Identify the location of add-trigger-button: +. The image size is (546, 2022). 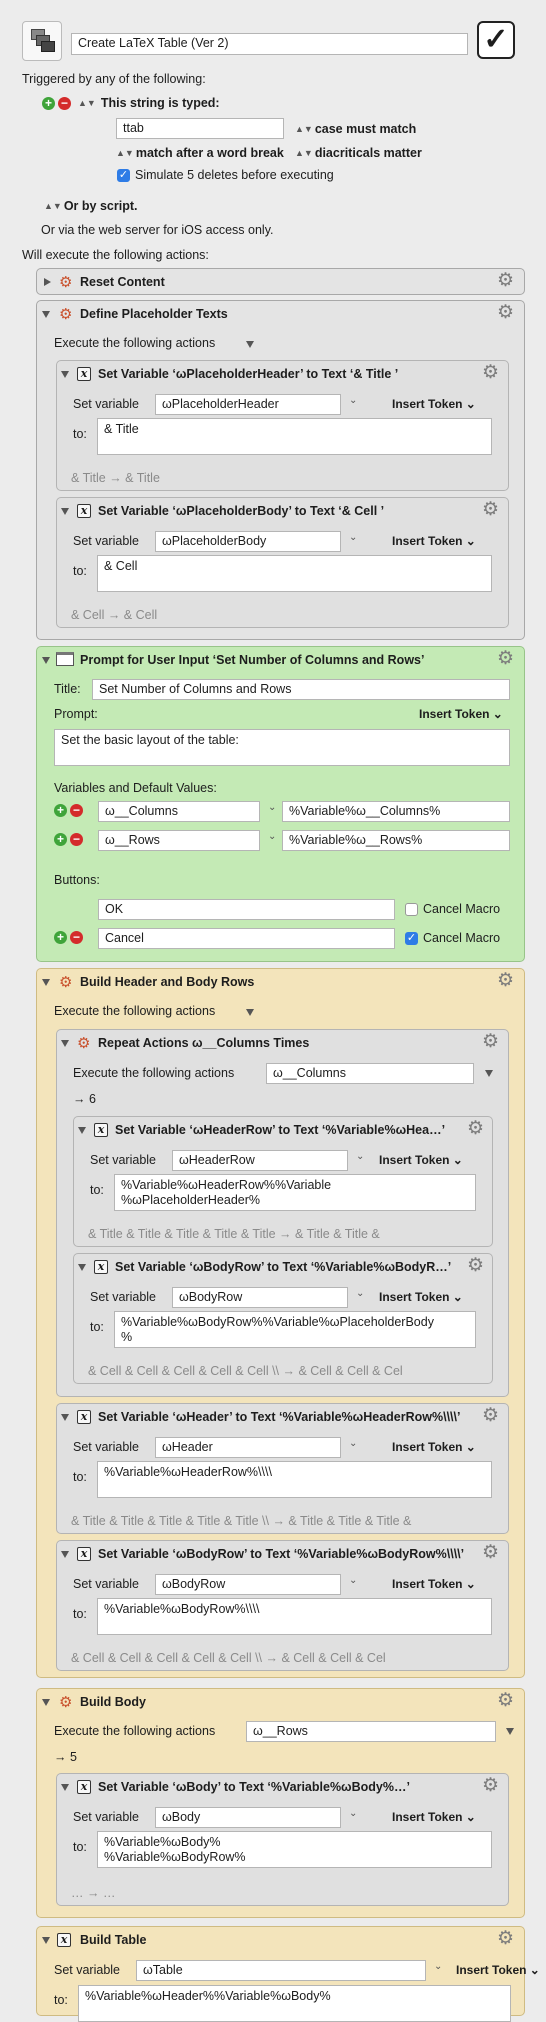
(48, 103).